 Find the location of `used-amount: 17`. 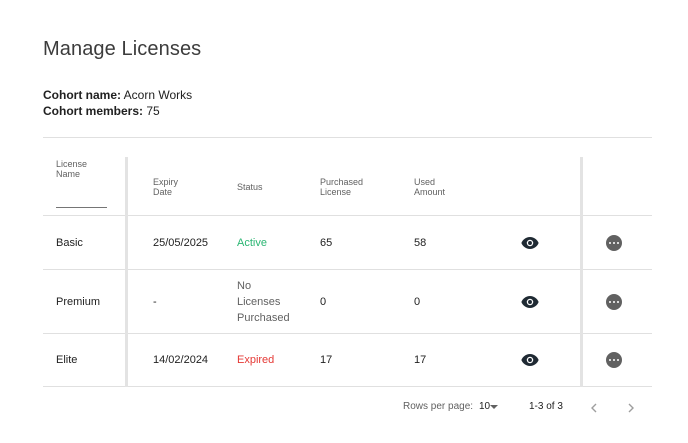

used-amount: 17 is located at coordinates (420, 360).